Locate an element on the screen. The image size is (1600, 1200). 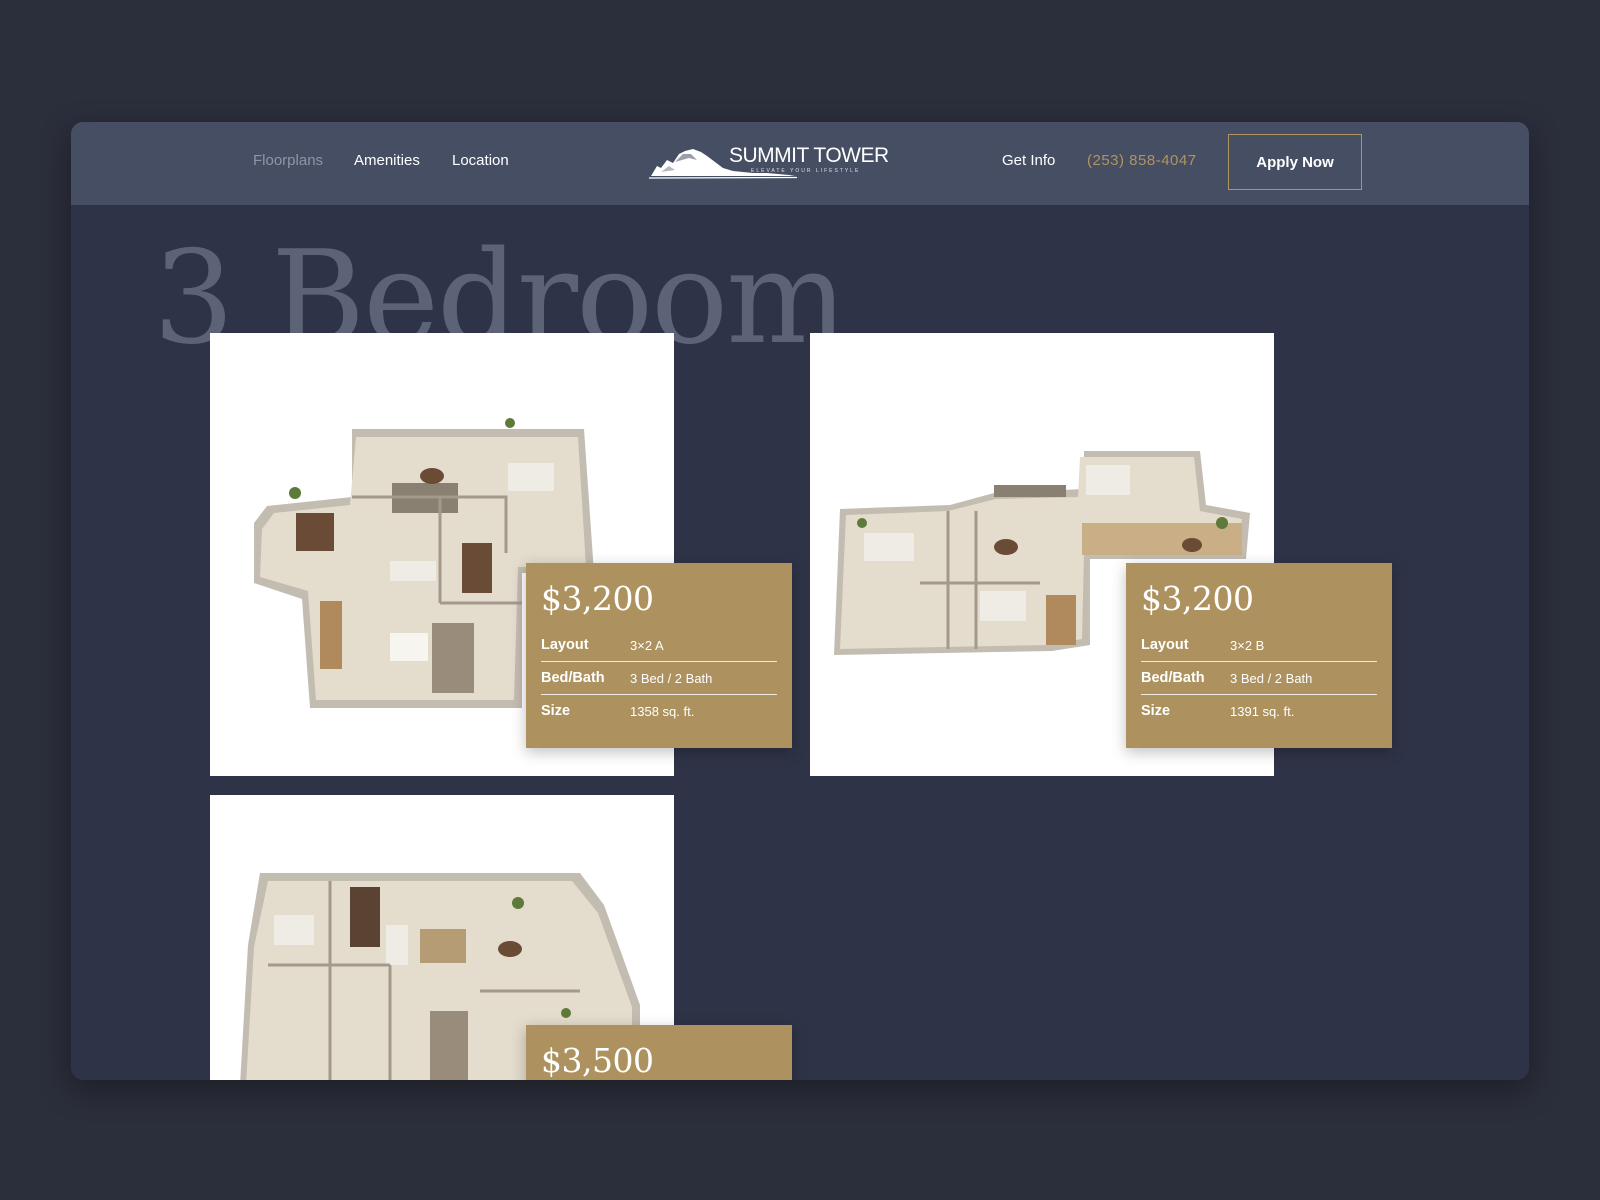
layout-row: Layout 3×2 A is located at coordinates (659, 645).